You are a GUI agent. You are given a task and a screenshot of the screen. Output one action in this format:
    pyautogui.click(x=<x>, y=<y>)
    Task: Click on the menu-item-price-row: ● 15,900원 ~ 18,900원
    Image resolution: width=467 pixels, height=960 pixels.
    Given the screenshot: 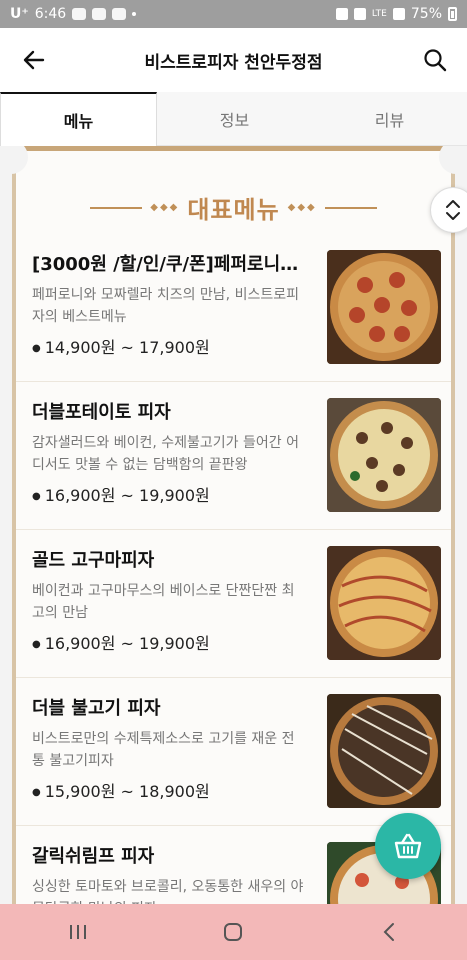 What is the action you would take?
    pyautogui.click(x=168, y=790)
    